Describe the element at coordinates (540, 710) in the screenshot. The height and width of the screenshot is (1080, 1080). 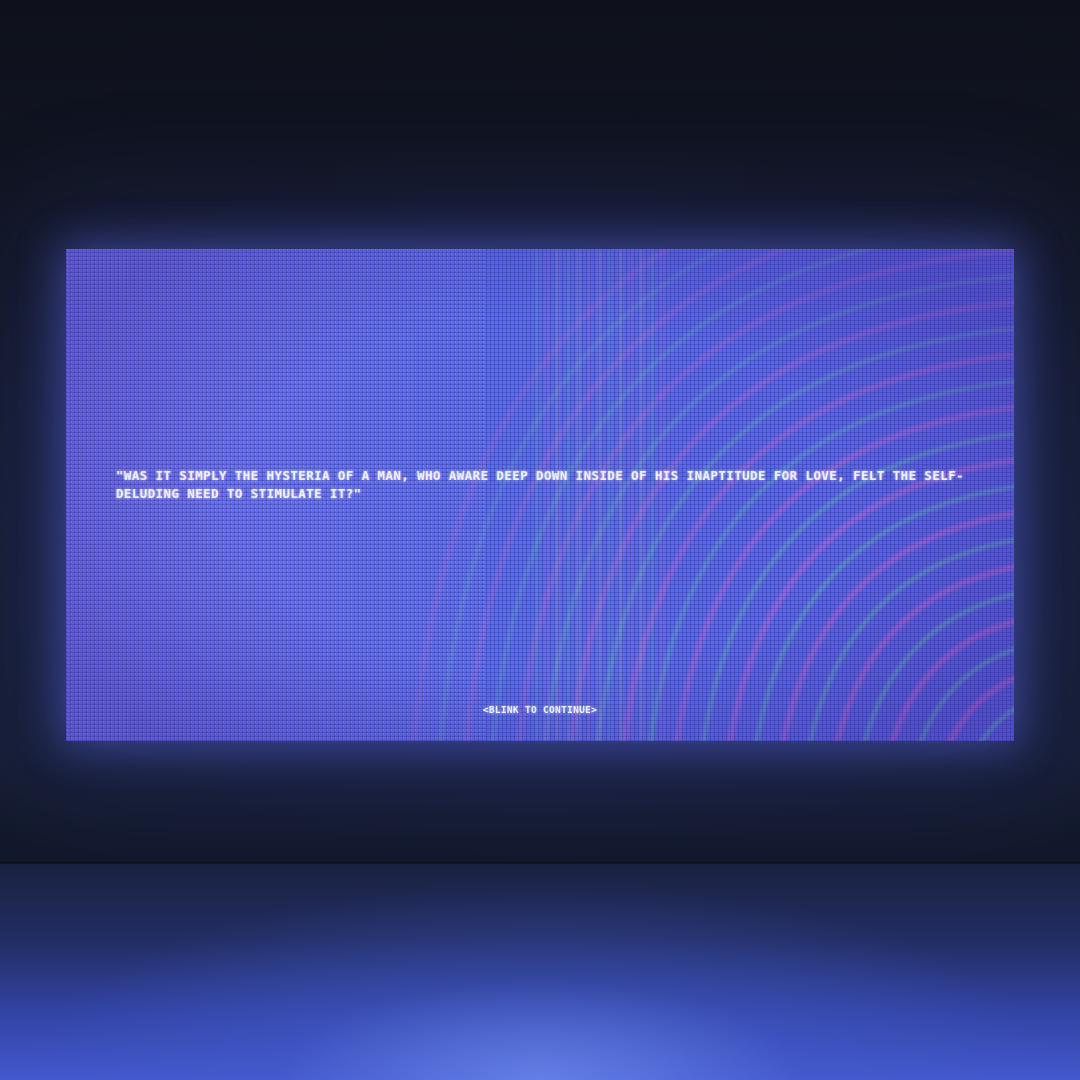
I see `continue-prompt: <BLINK TO CONTINUE>` at that location.